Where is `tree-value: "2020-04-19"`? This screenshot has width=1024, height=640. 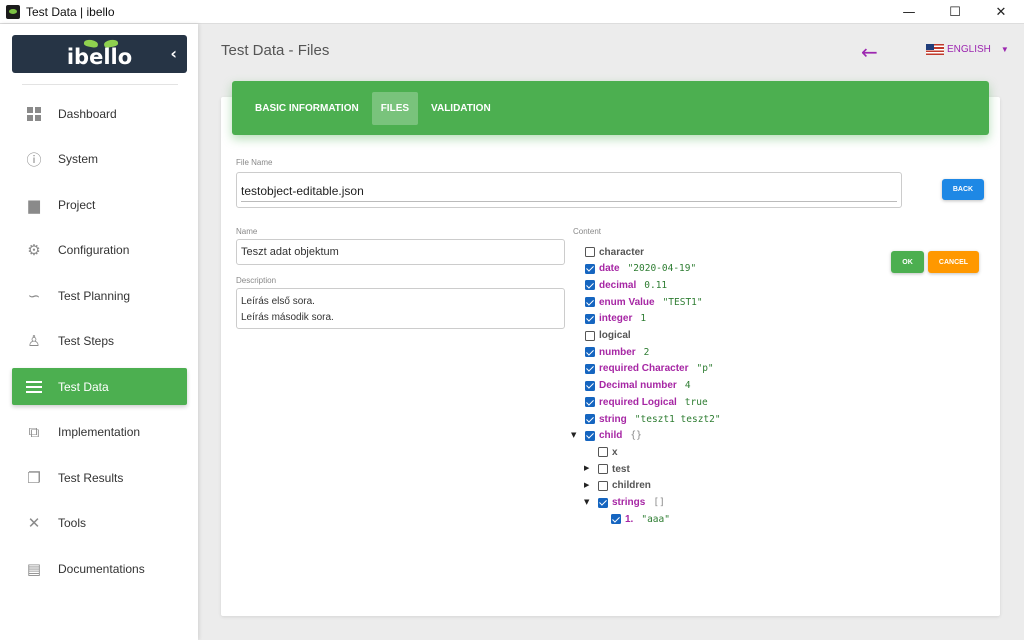 tree-value: "2020-04-19" is located at coordinates (662, 268).